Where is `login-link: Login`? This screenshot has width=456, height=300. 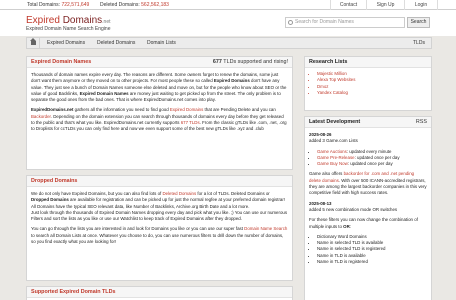 login-link: Login is located at coordinates (421, 5).